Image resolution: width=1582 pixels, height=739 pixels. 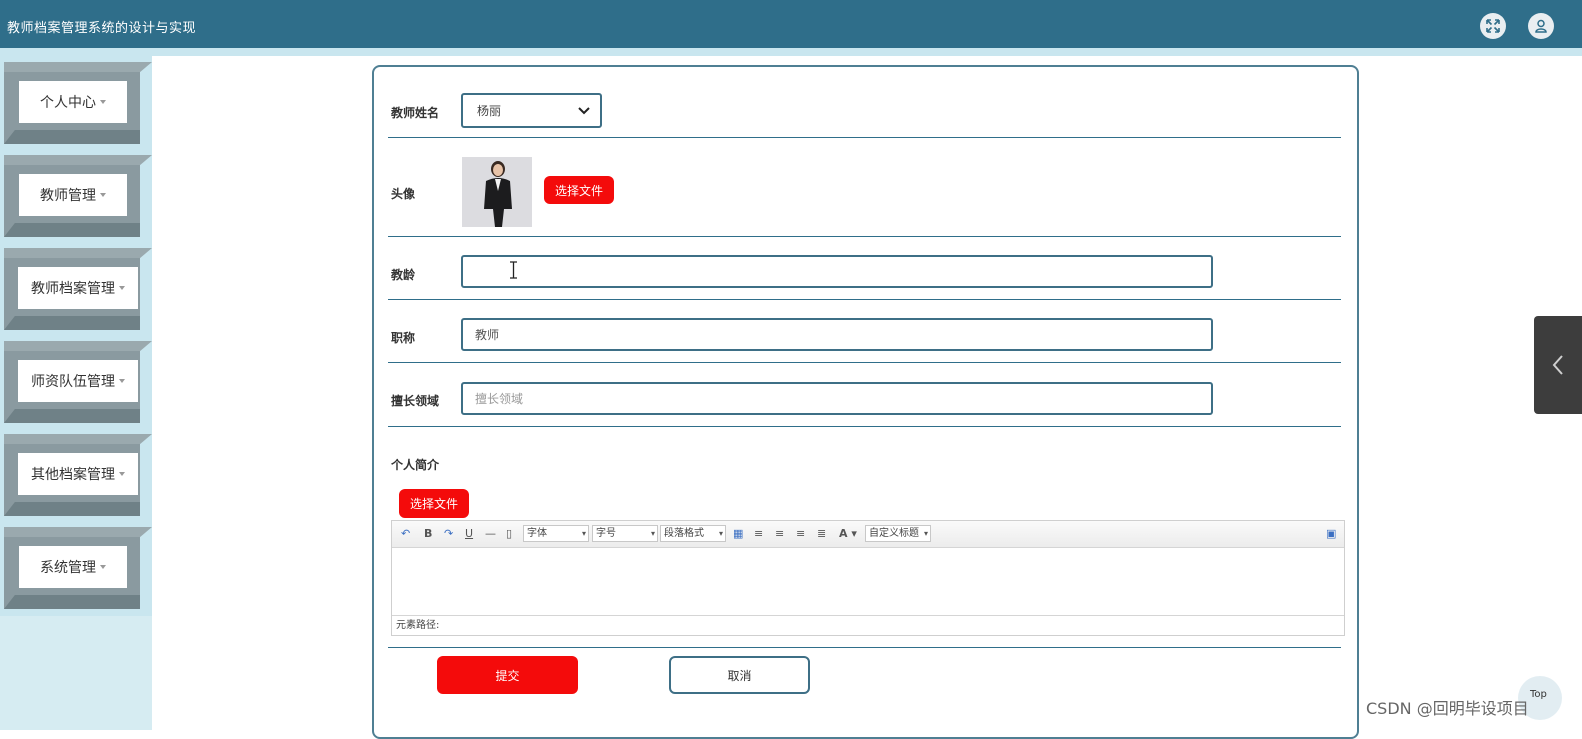 I want to click on custom-title-select: 自定义标题 ▾, so click(x=898, y=533).